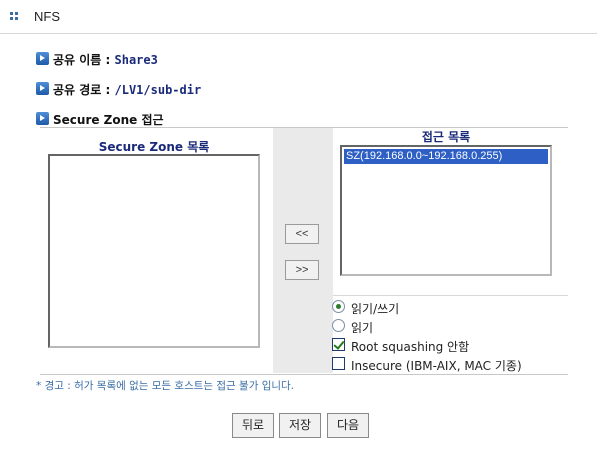  I want to click on next-button: 다음, so click(348, 425).